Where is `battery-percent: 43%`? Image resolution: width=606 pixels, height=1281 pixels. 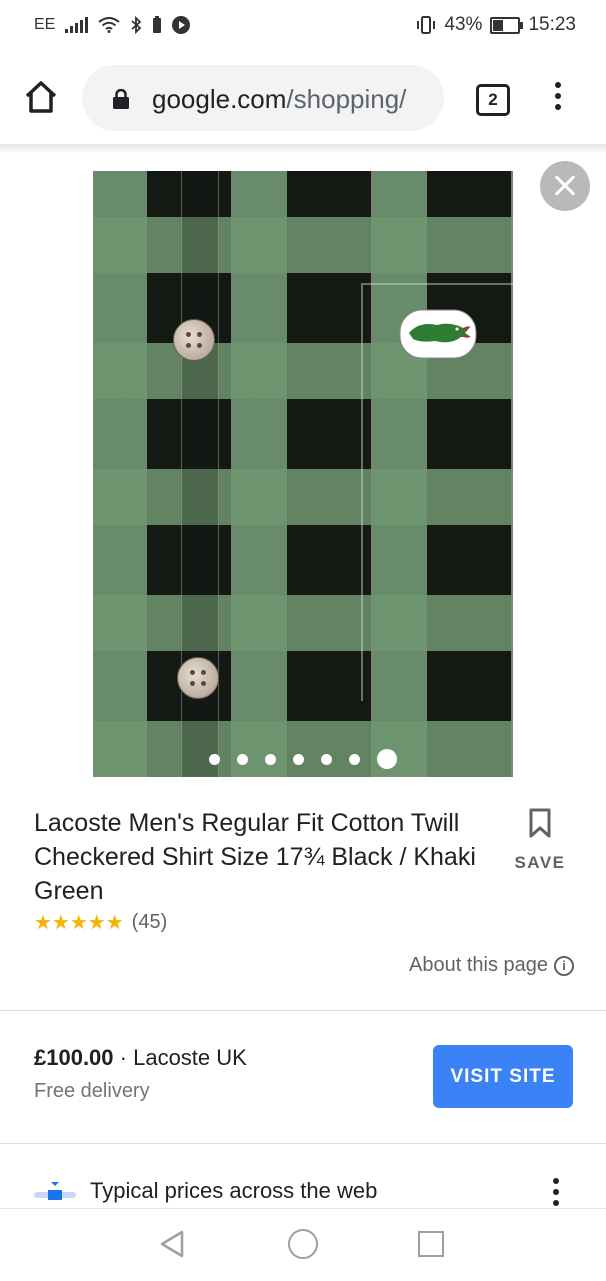
battery-percent: 43% is located at coordinates (463, 24).